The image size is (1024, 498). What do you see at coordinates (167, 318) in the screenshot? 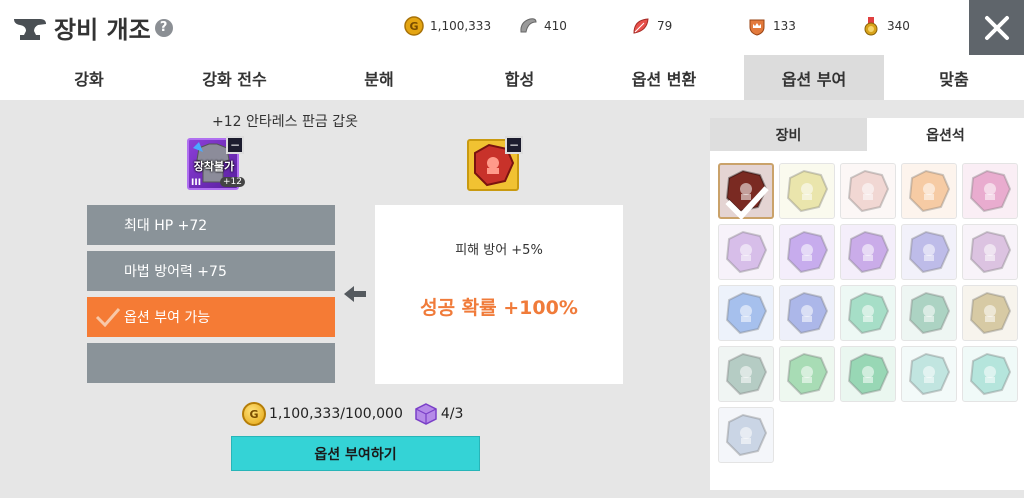
I see `option-label: 옵션 부여 가능` at bounding box center [167, 318].